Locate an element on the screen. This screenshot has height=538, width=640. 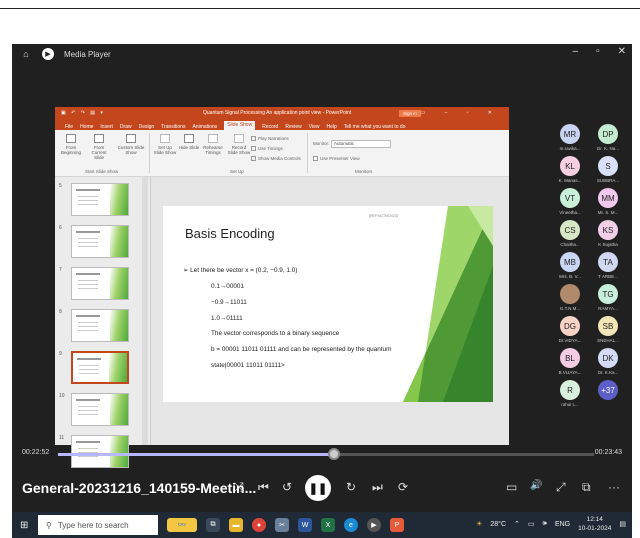
play-narrations-checkbox: Play Narrations is located at coordinates (270, 139).